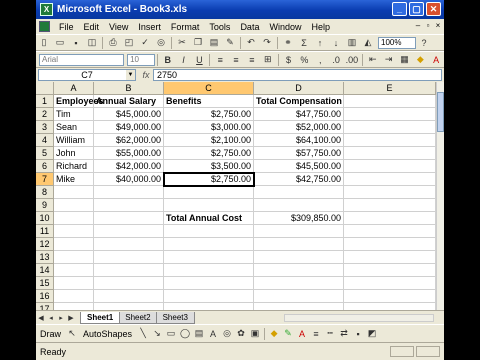 The image size is (480, 360). Describe the element at coordinates (209, 140) in the screenshot. I see `cell-c4: $2,100.00` at that location.